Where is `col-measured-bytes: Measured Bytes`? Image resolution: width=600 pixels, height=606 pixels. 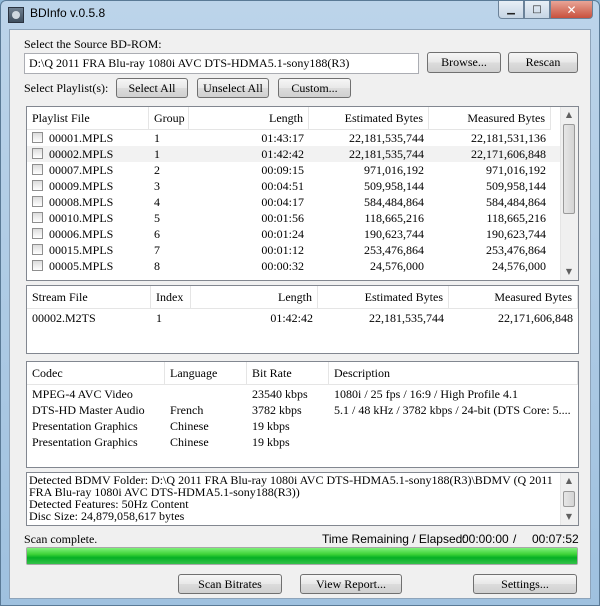
col-measured-bytes: Measured Bytes is located at coordinates (490, 118).